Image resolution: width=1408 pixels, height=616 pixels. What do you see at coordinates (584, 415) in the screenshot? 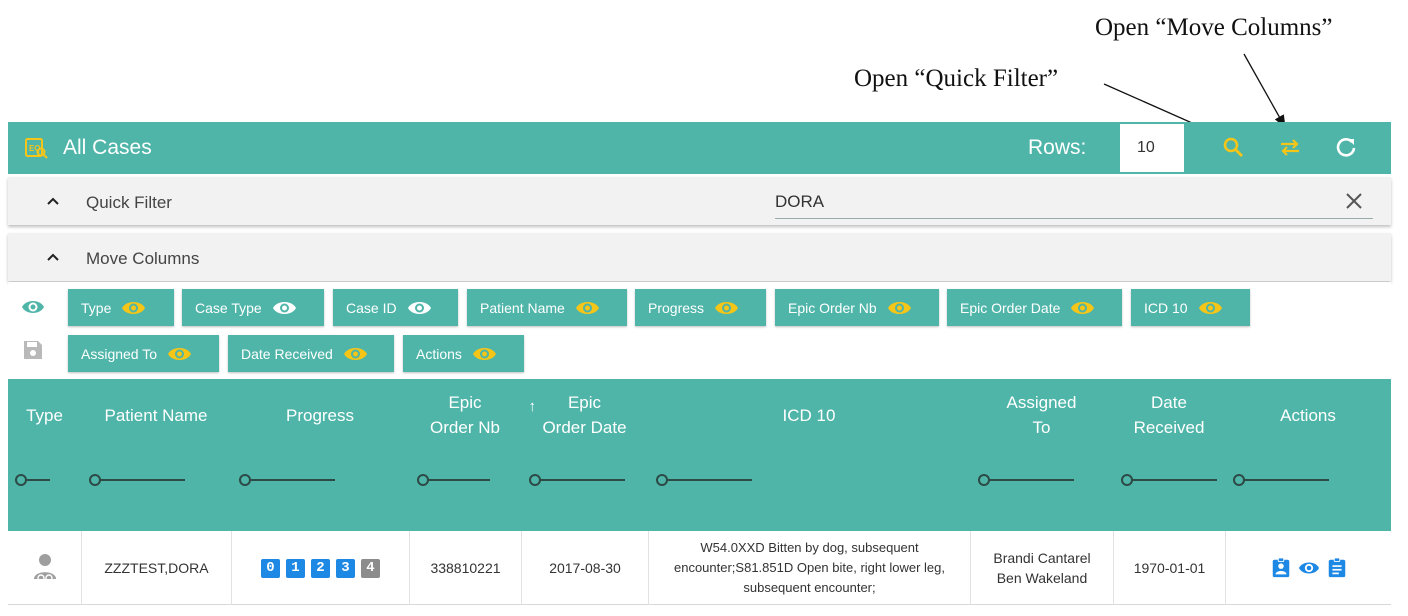
I see `column-header-epic-order-date: ↑ Epic Order Date` at bounding box center [584, 415].